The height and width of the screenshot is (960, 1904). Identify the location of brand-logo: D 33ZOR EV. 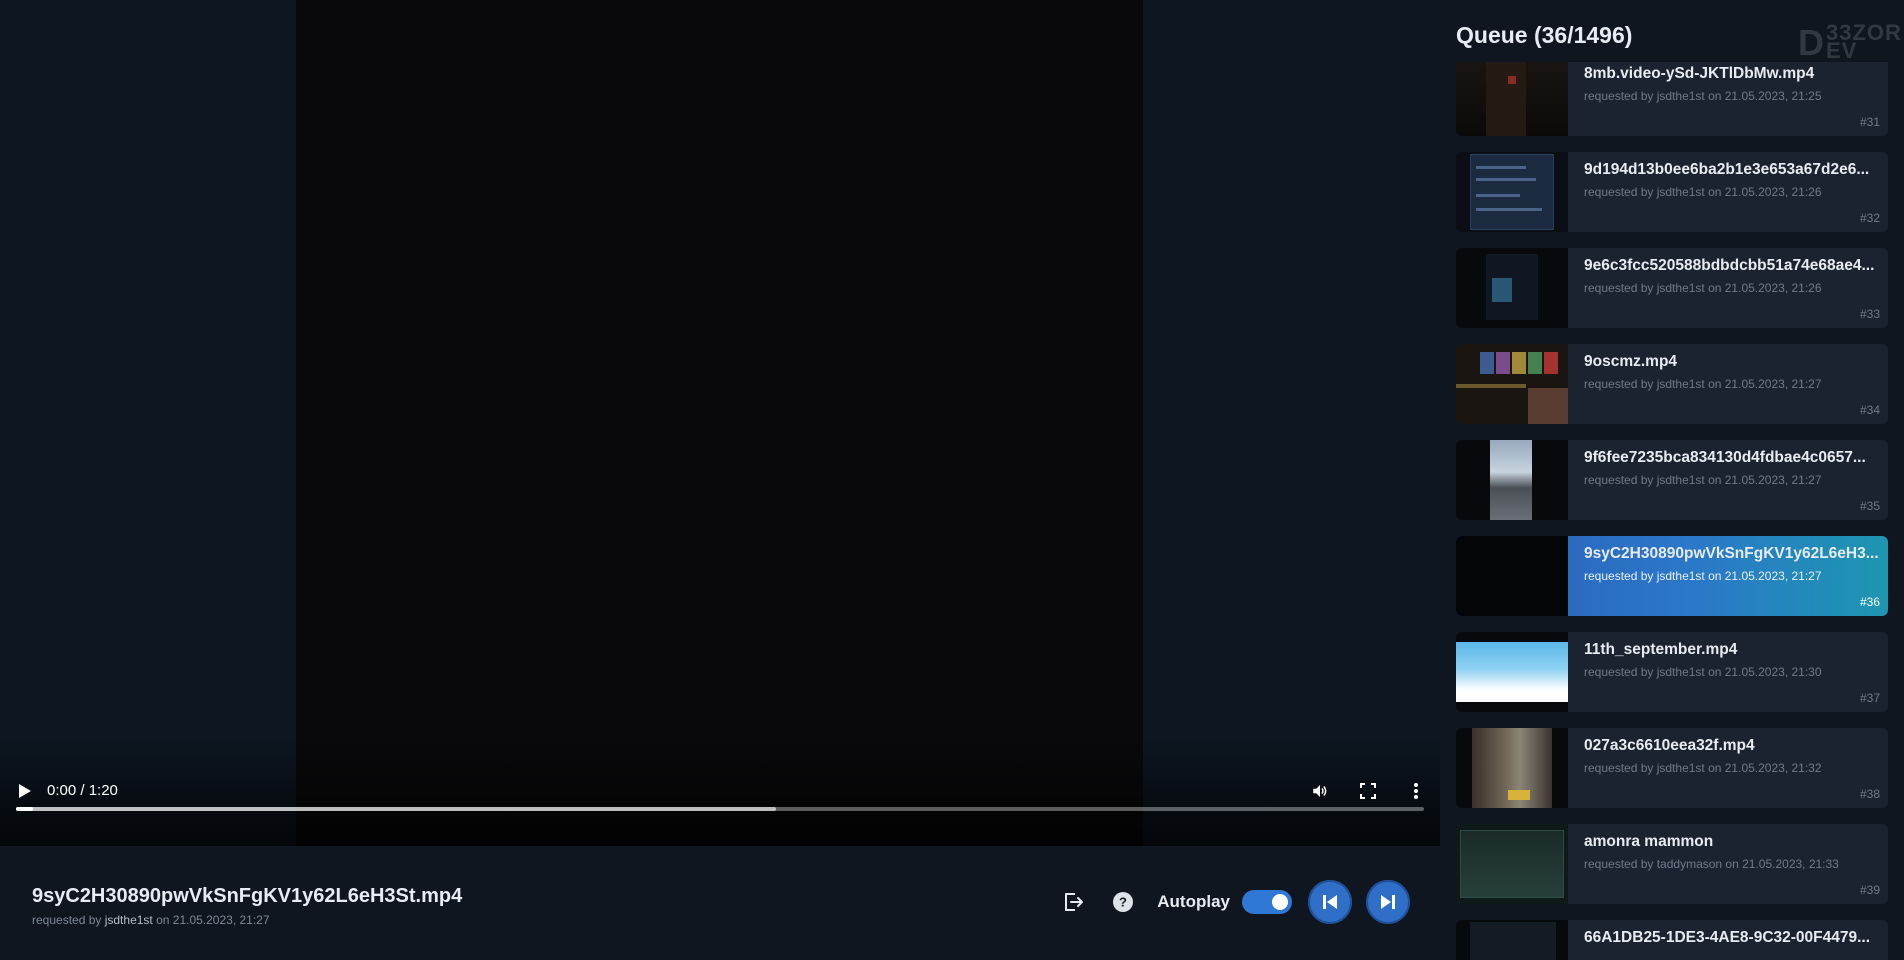
(1850, 41).